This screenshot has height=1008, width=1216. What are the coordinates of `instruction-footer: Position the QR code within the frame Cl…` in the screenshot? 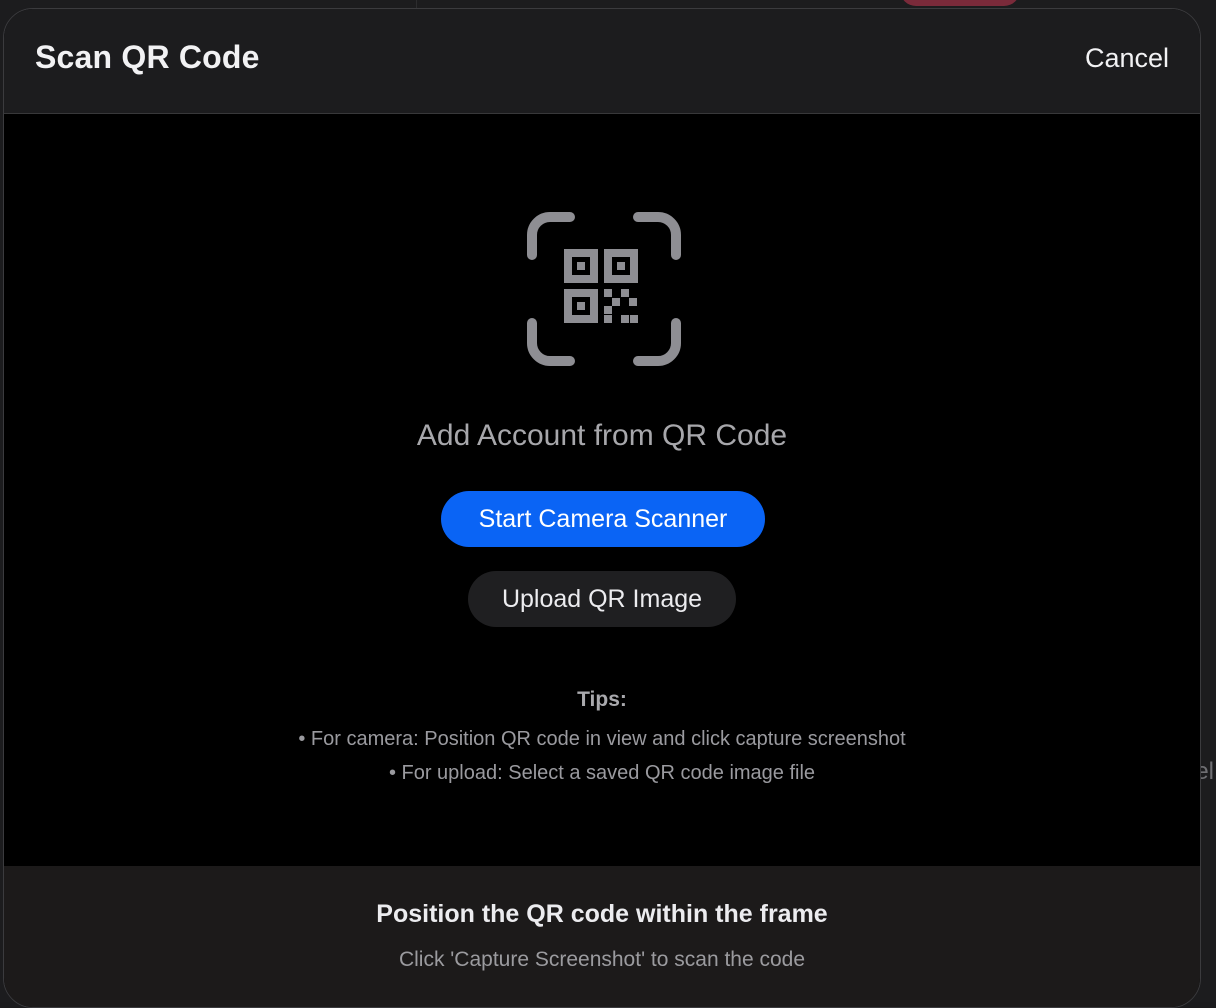 It's located at (602, 936).